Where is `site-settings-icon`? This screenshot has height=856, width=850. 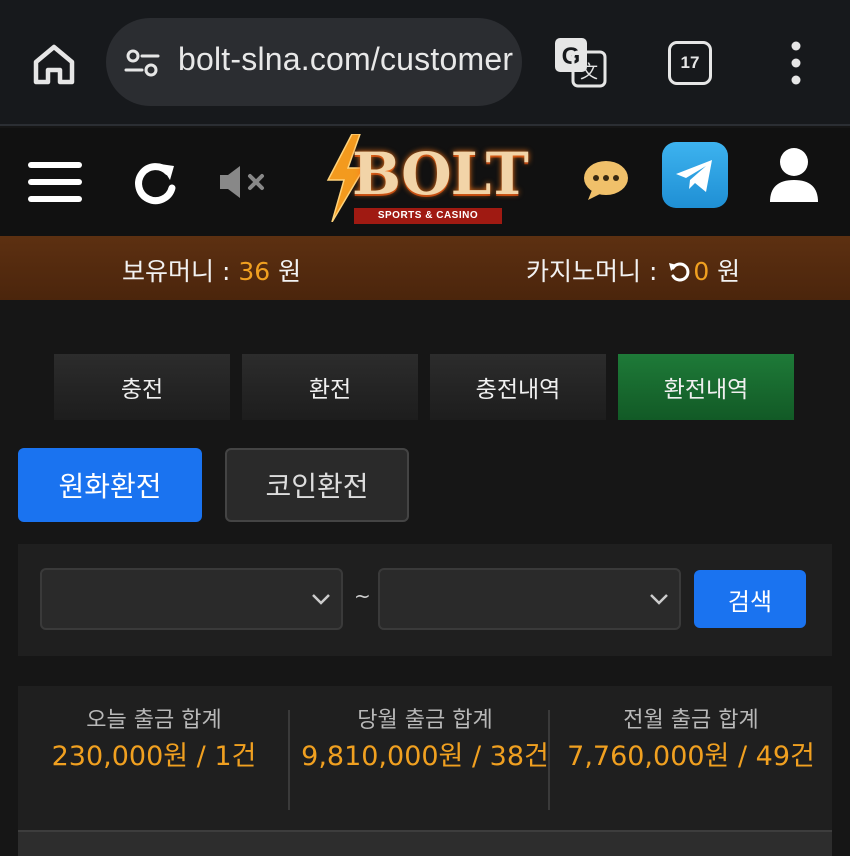
site-settings-icon is located at coordinates (142, 63).